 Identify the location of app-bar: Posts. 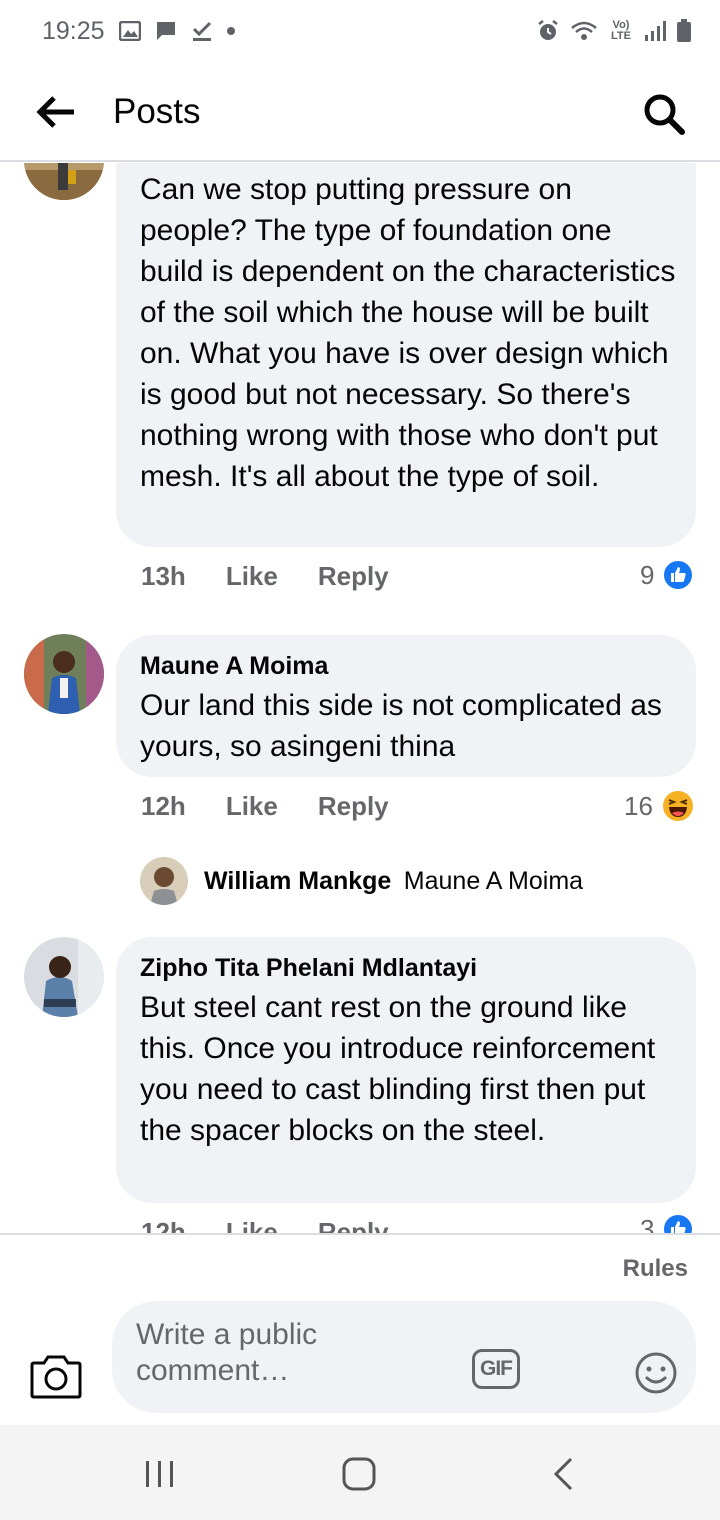
(360, 112).